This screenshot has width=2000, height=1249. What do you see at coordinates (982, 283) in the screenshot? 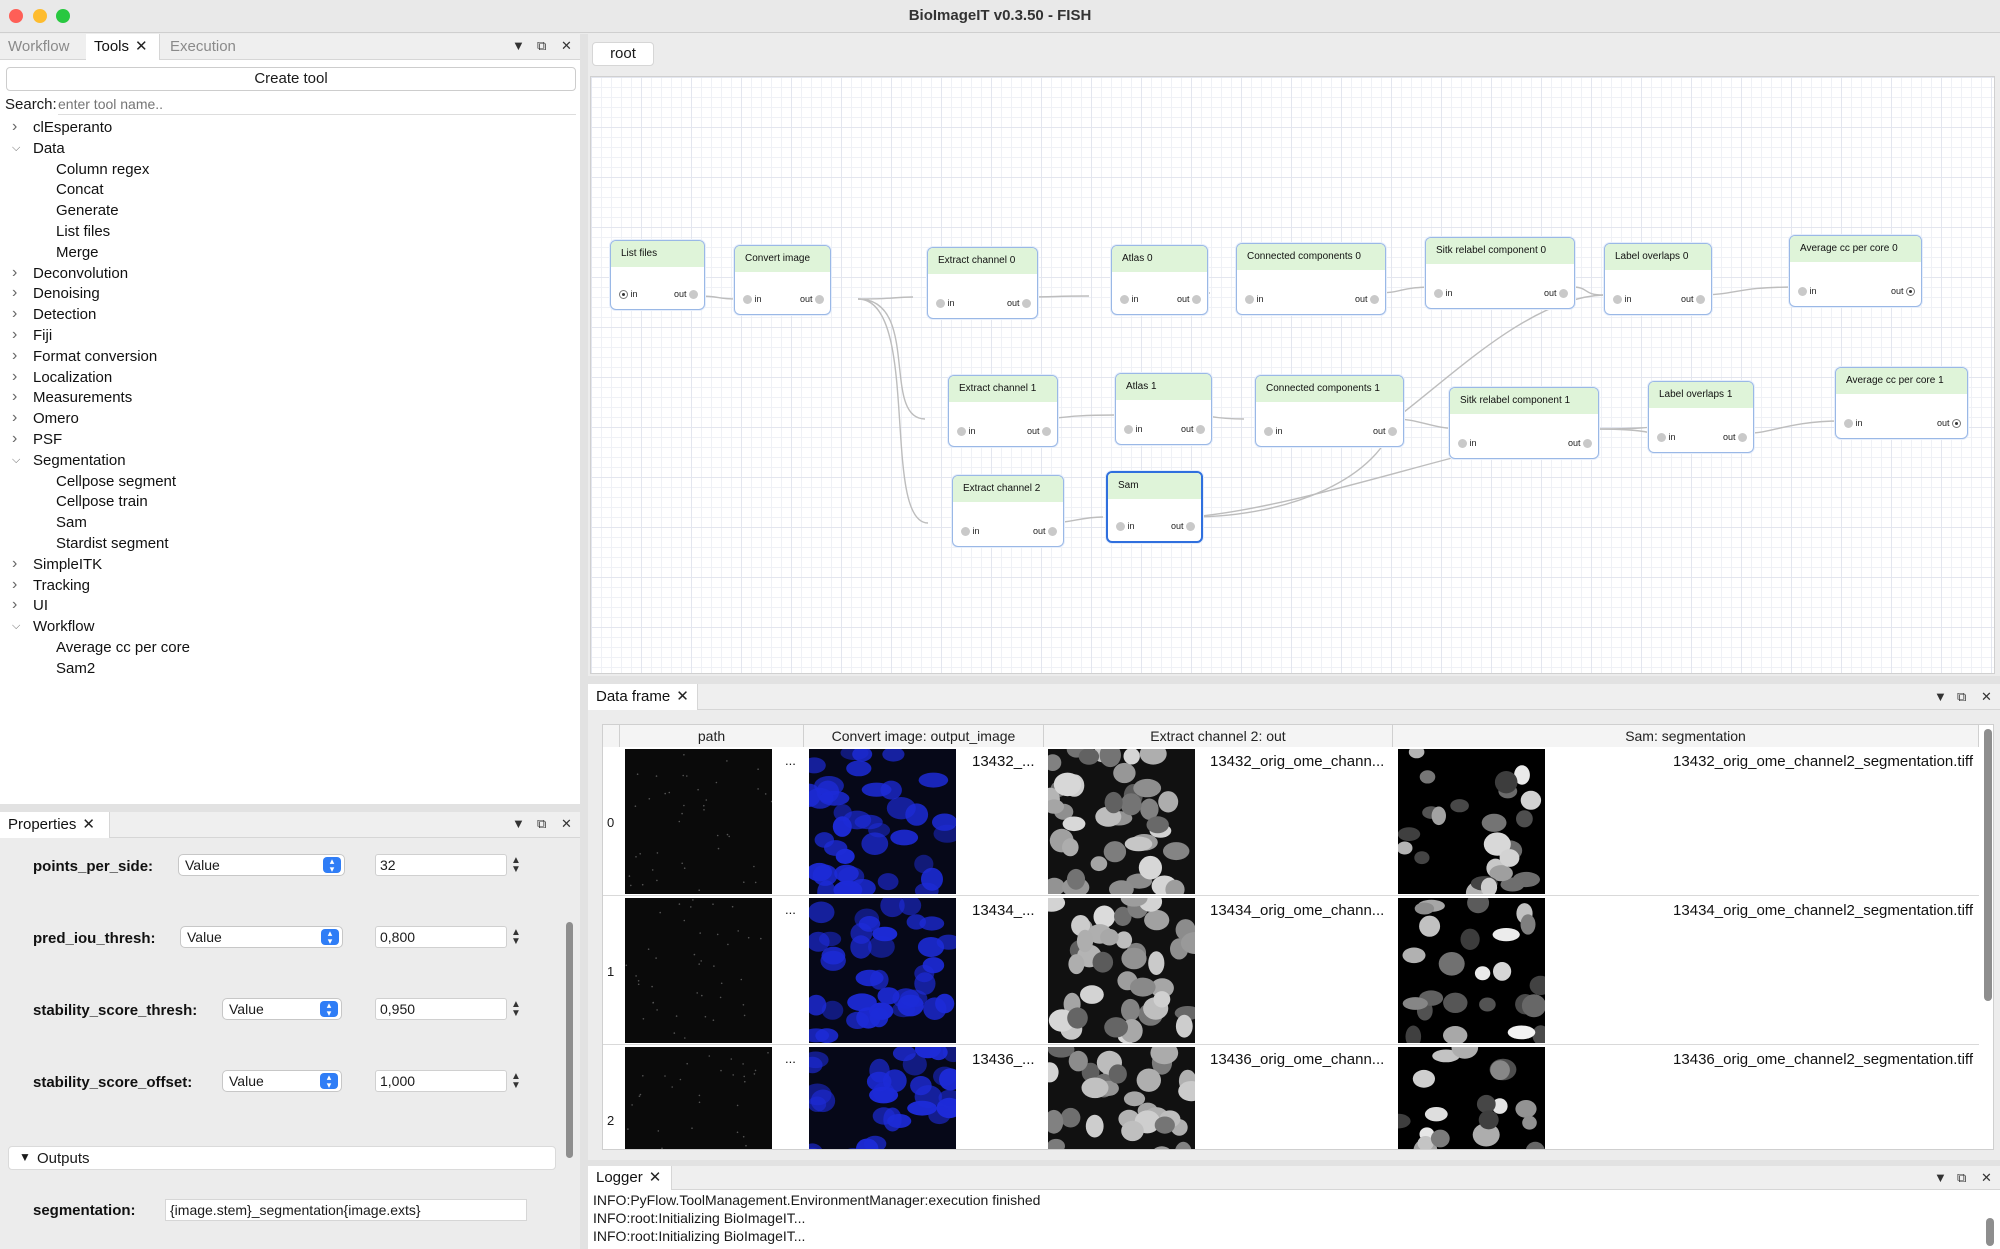
I see `graph-node: Extract channel 0 in out` at bounding box center [982, 283].